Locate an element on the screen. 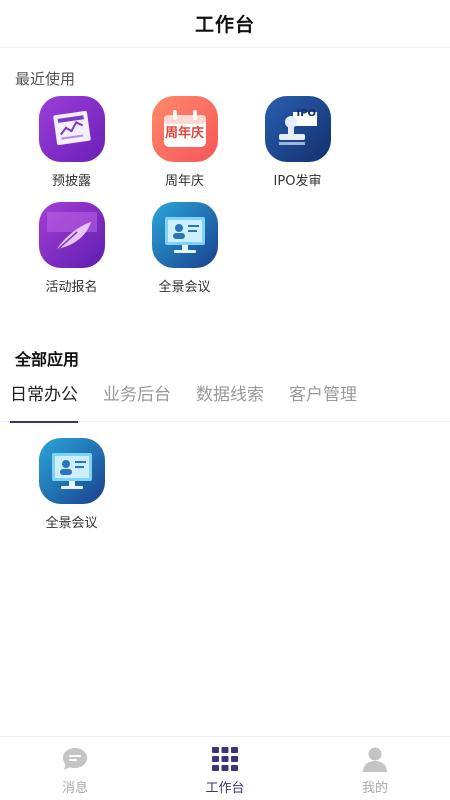 The width and height of the screenshot is (450, 800). nav-messages: 消息 is located at coordinates (75, 768).